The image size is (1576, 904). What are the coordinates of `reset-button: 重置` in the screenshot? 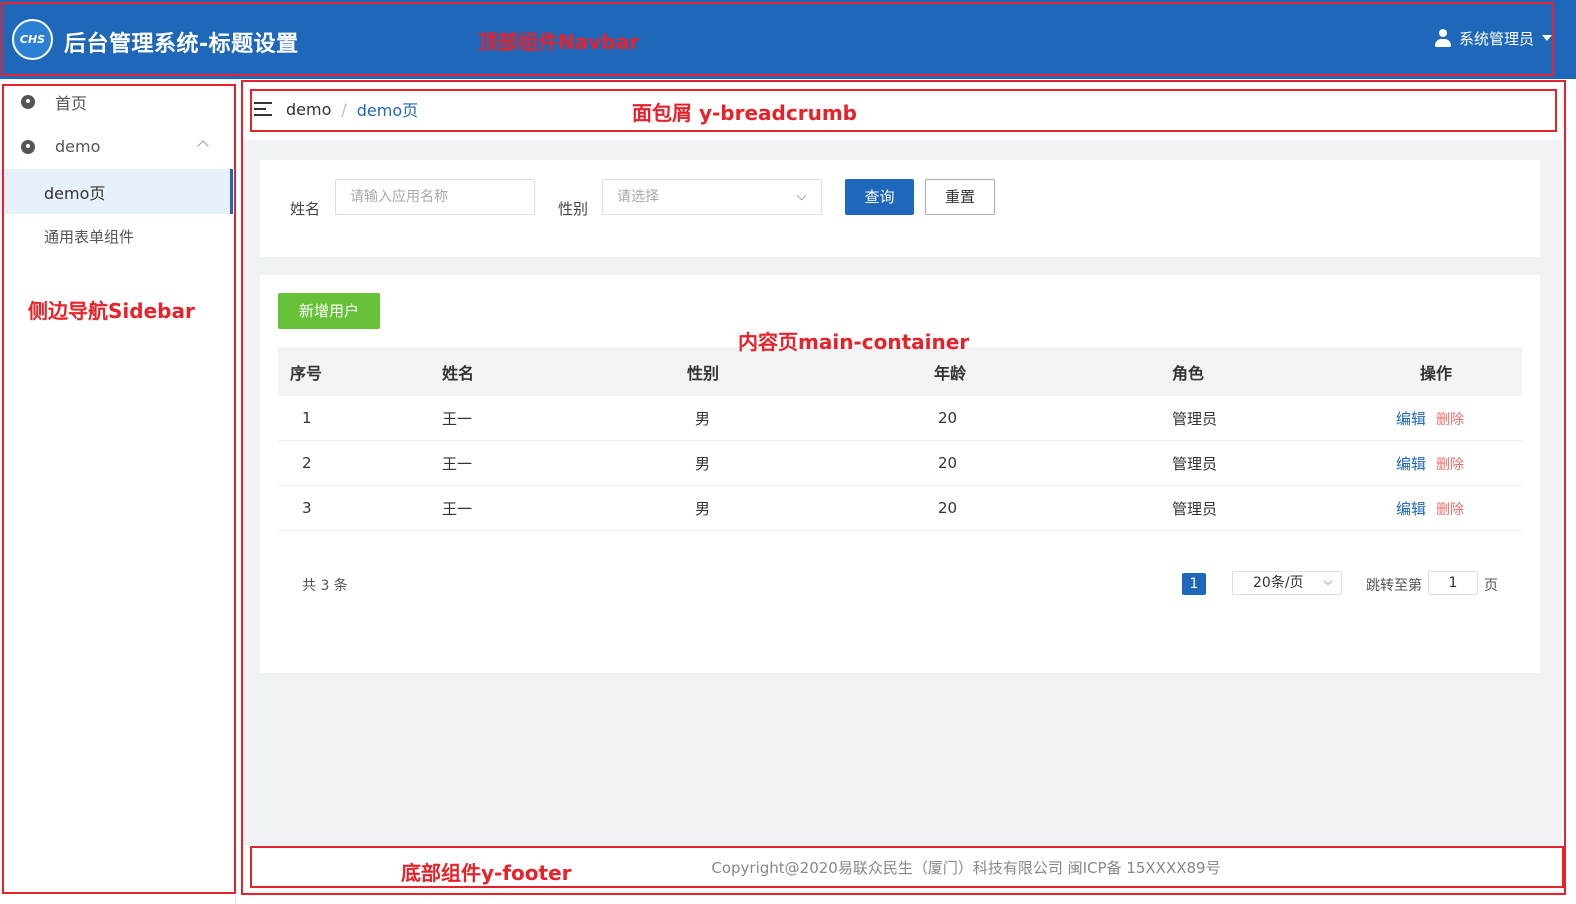 It's located at (960, 197).